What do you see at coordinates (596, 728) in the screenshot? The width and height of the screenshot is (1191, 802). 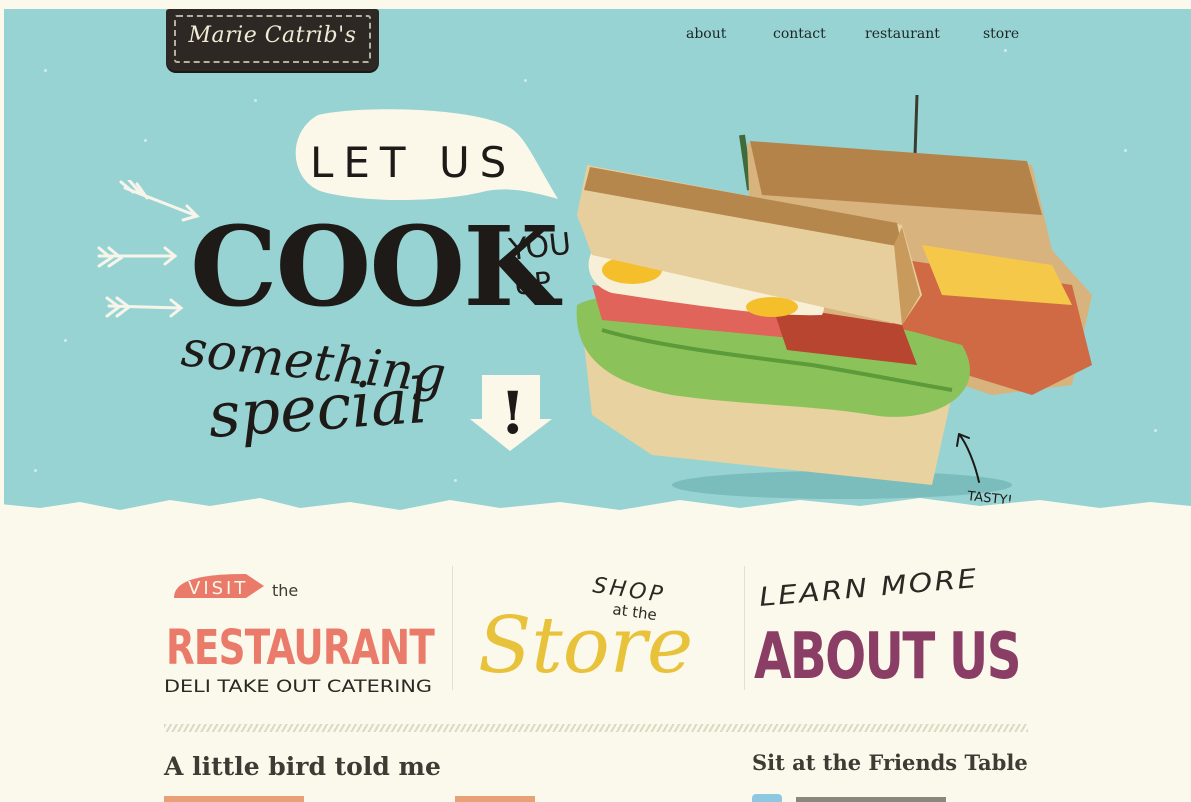 I see `section-divider` at bounding box center [596, 728].